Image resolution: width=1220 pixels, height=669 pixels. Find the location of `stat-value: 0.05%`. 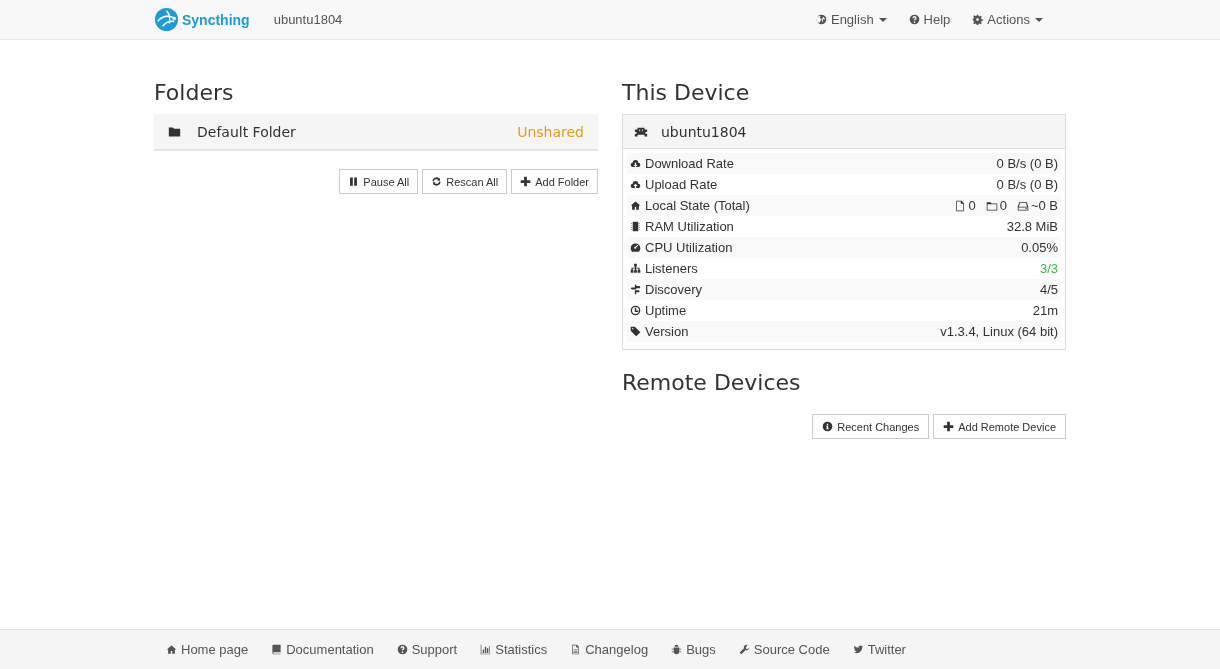

stat-value: 0.05% is located at coordinates (1039, 247).